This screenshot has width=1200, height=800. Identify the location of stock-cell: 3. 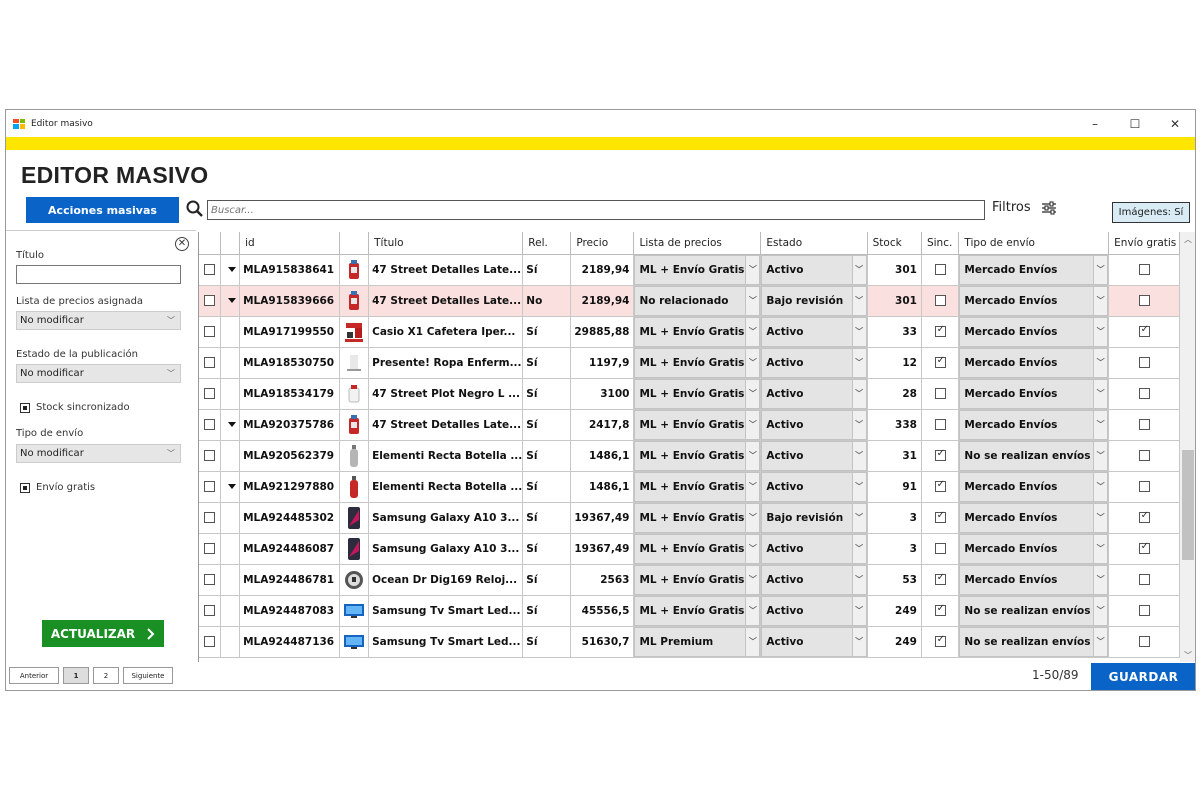
(894, 549).